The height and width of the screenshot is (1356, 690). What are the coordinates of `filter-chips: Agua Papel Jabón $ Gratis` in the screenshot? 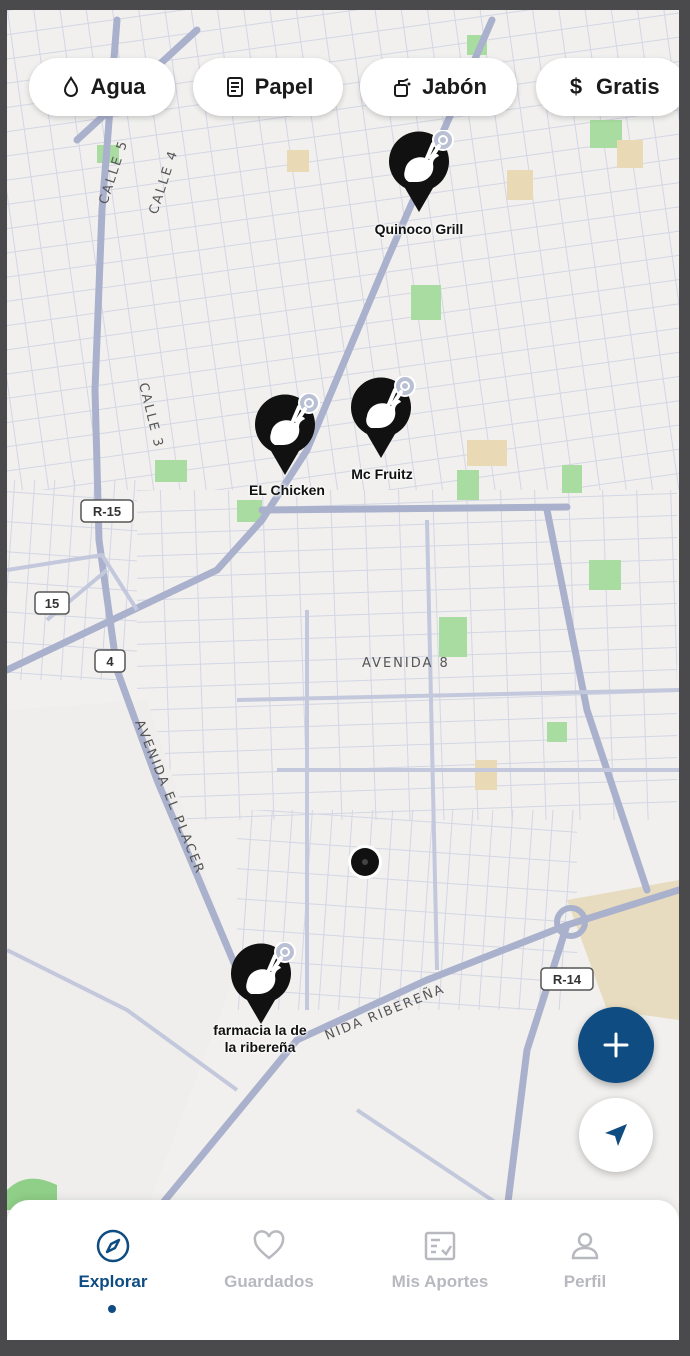 It's located at (343, 90).